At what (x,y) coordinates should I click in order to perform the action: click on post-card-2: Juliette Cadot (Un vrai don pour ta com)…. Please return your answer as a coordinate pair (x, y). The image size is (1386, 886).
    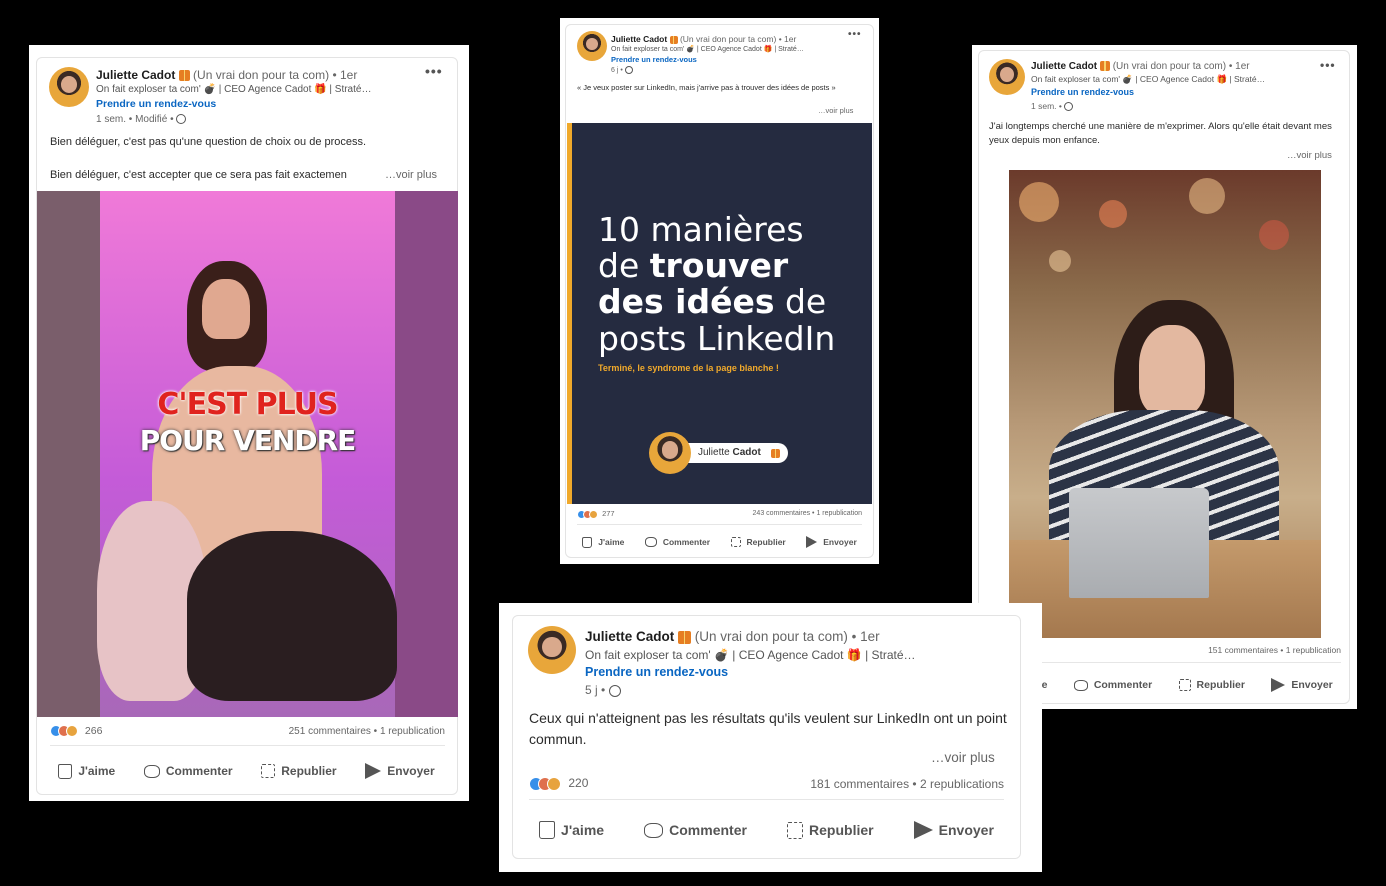
    Looking at the image, I should click on (719, 291).